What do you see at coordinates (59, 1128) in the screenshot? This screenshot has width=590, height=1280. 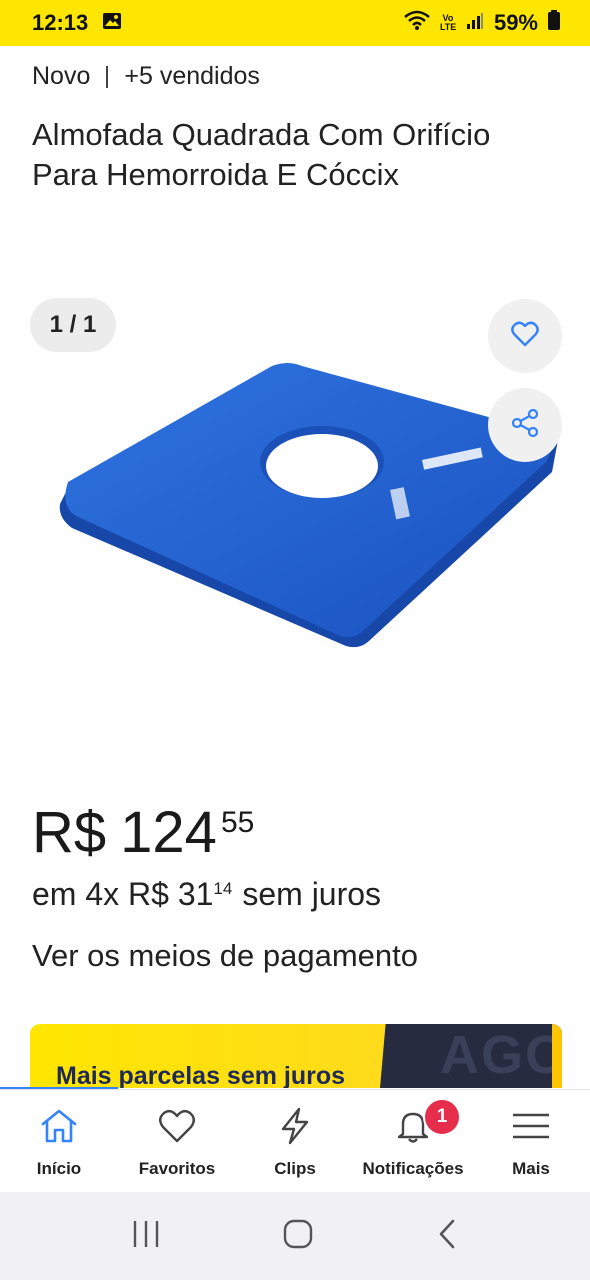 I see `home-icon` at bounding box center [59, 1128].